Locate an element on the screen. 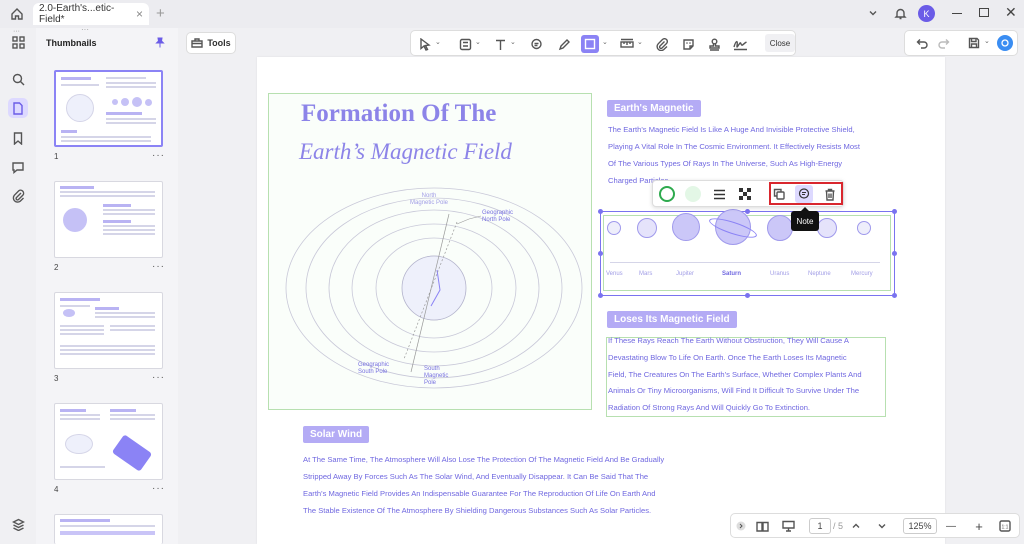 This screenshot has width=1024, height=544. home-icon is located at coordinates (17, 14).